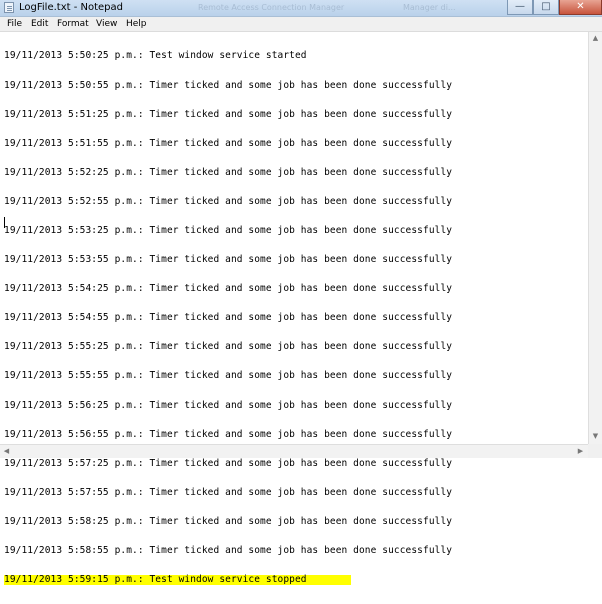  What do you see at coordinates (106, 24) in the screenshot?
I see `menu-view: View` at bounding box center [106, 24].